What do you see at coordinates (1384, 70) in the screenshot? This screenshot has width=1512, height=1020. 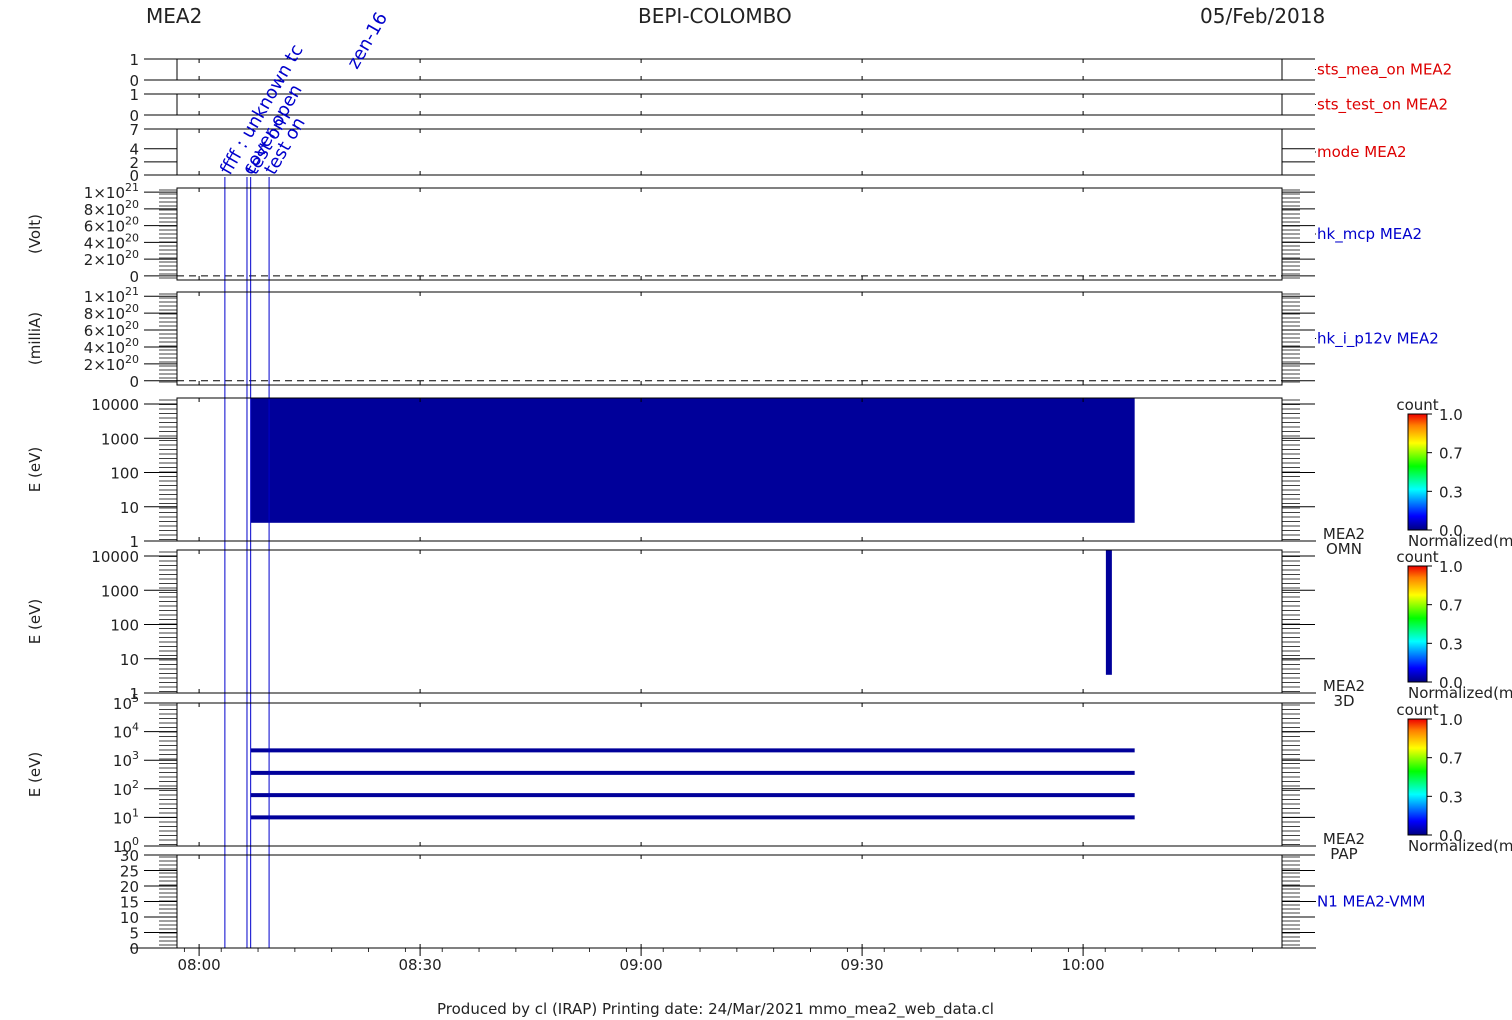 I see `sts_mea_on-series-label: sts_mea_on MEA2` at bounding box center [1384, 70].